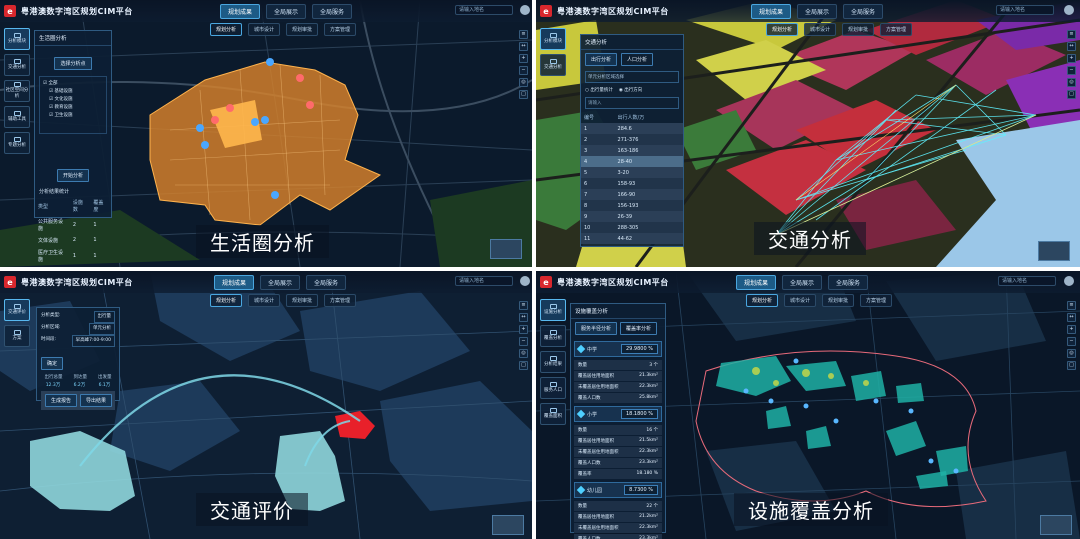 The image size is (1080, 539). What do you see at coordinates (553, 310) in the screenshot?
I see `rail-facility-analysis: 设施分析` at bounding box center [553, 310].